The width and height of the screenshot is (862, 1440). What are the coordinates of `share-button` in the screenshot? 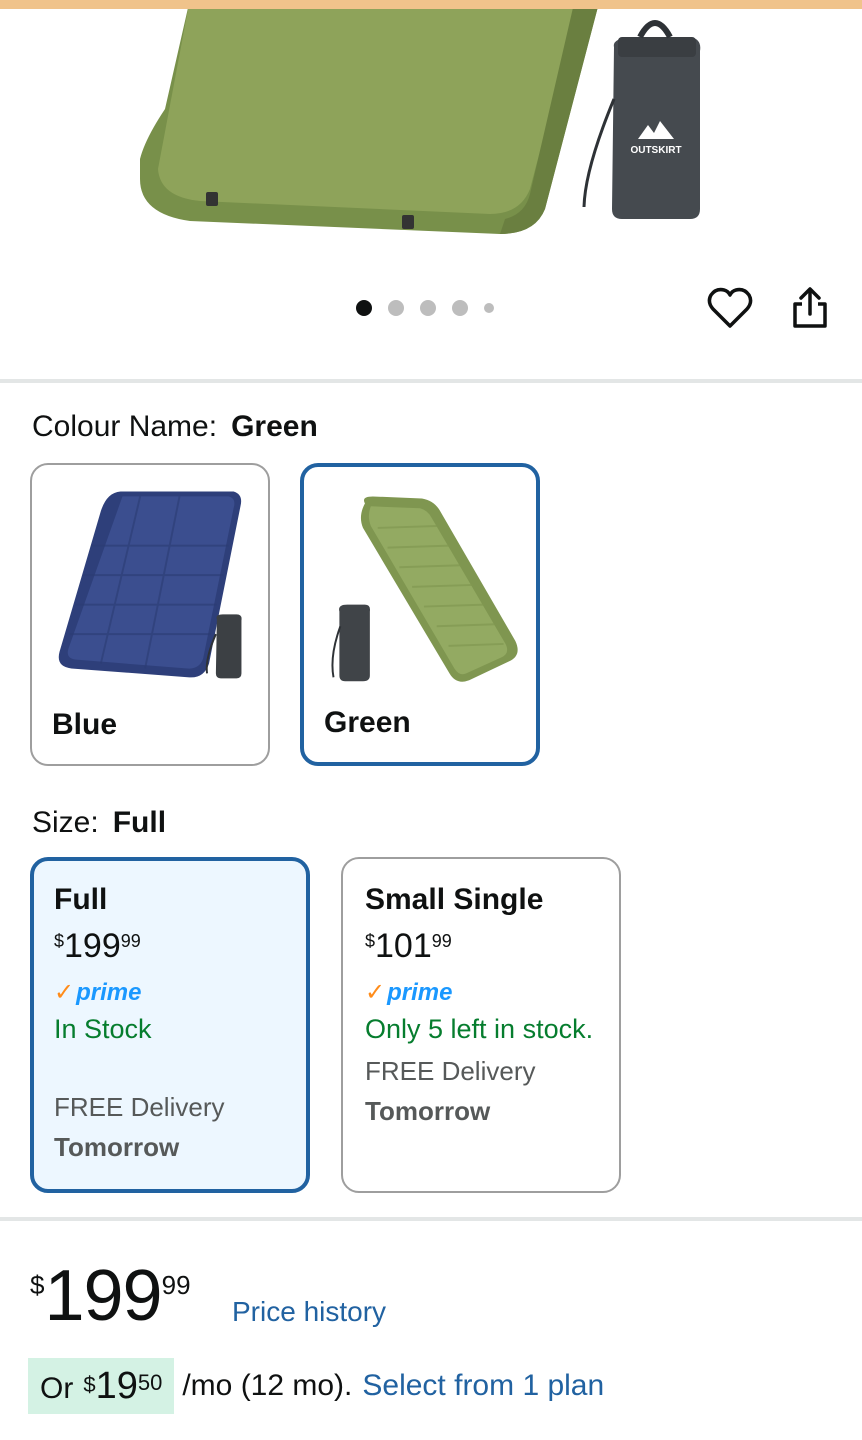 It's located at (810, 308).